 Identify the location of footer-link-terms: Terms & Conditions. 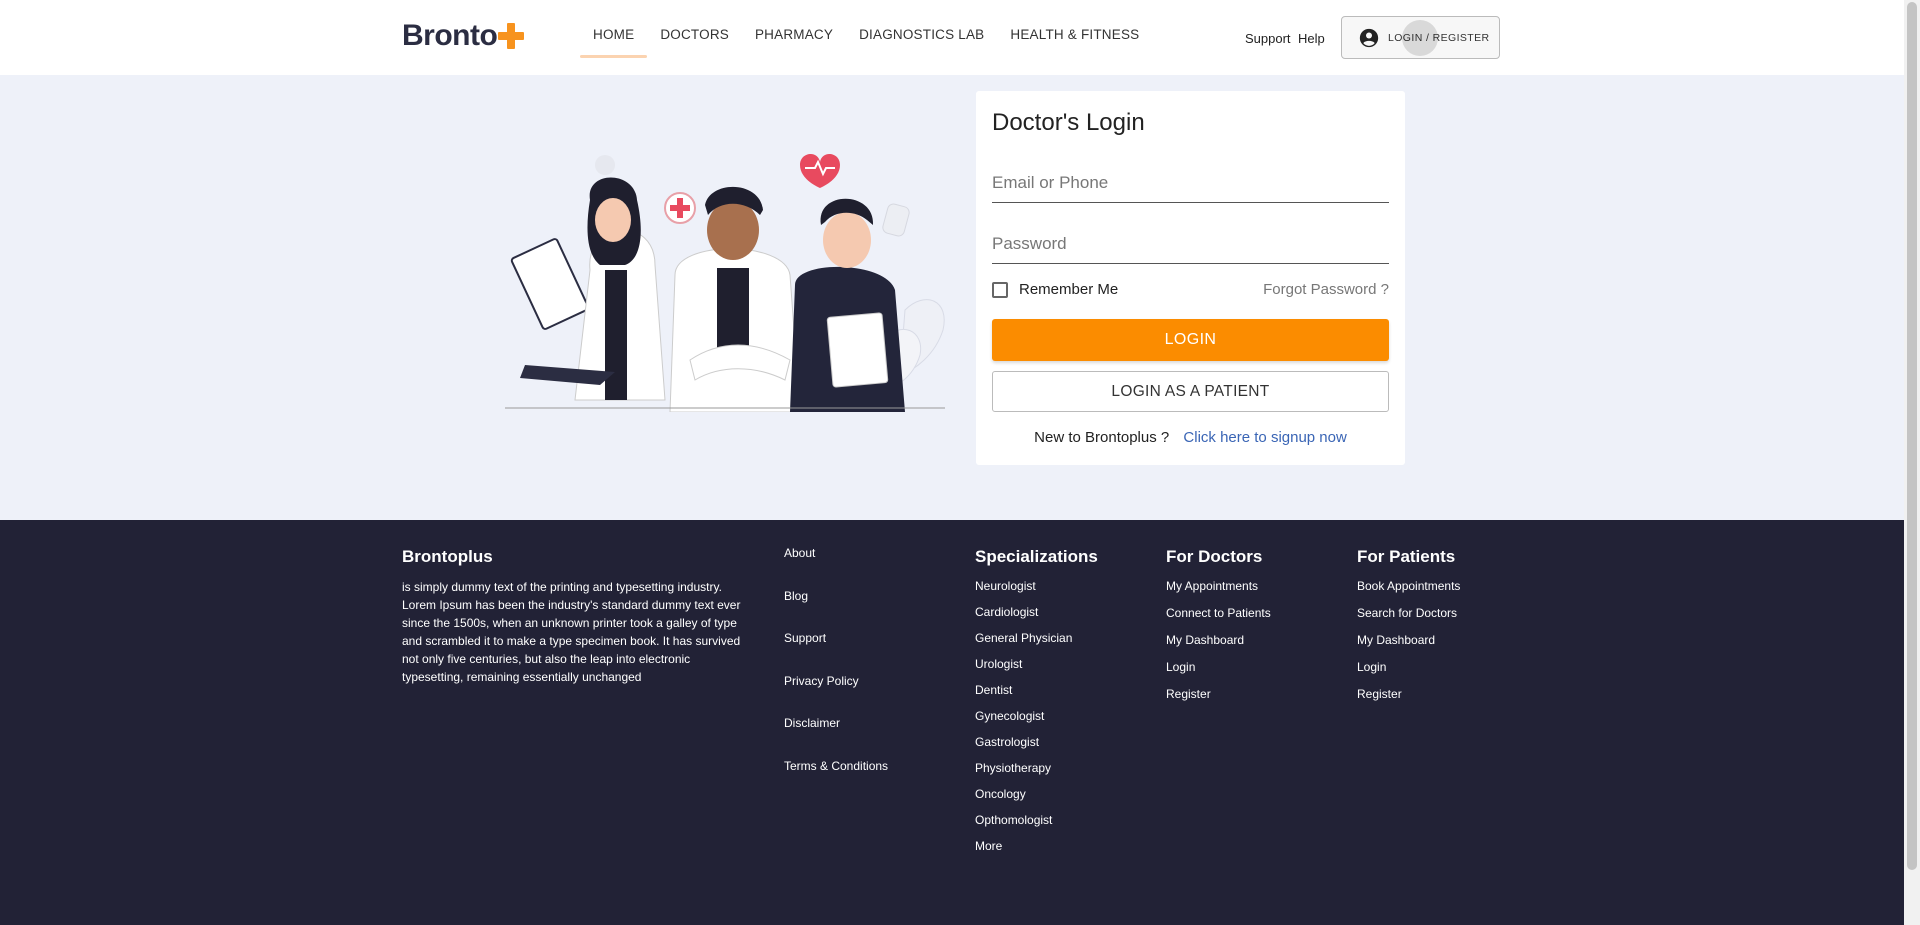
(836, 766).